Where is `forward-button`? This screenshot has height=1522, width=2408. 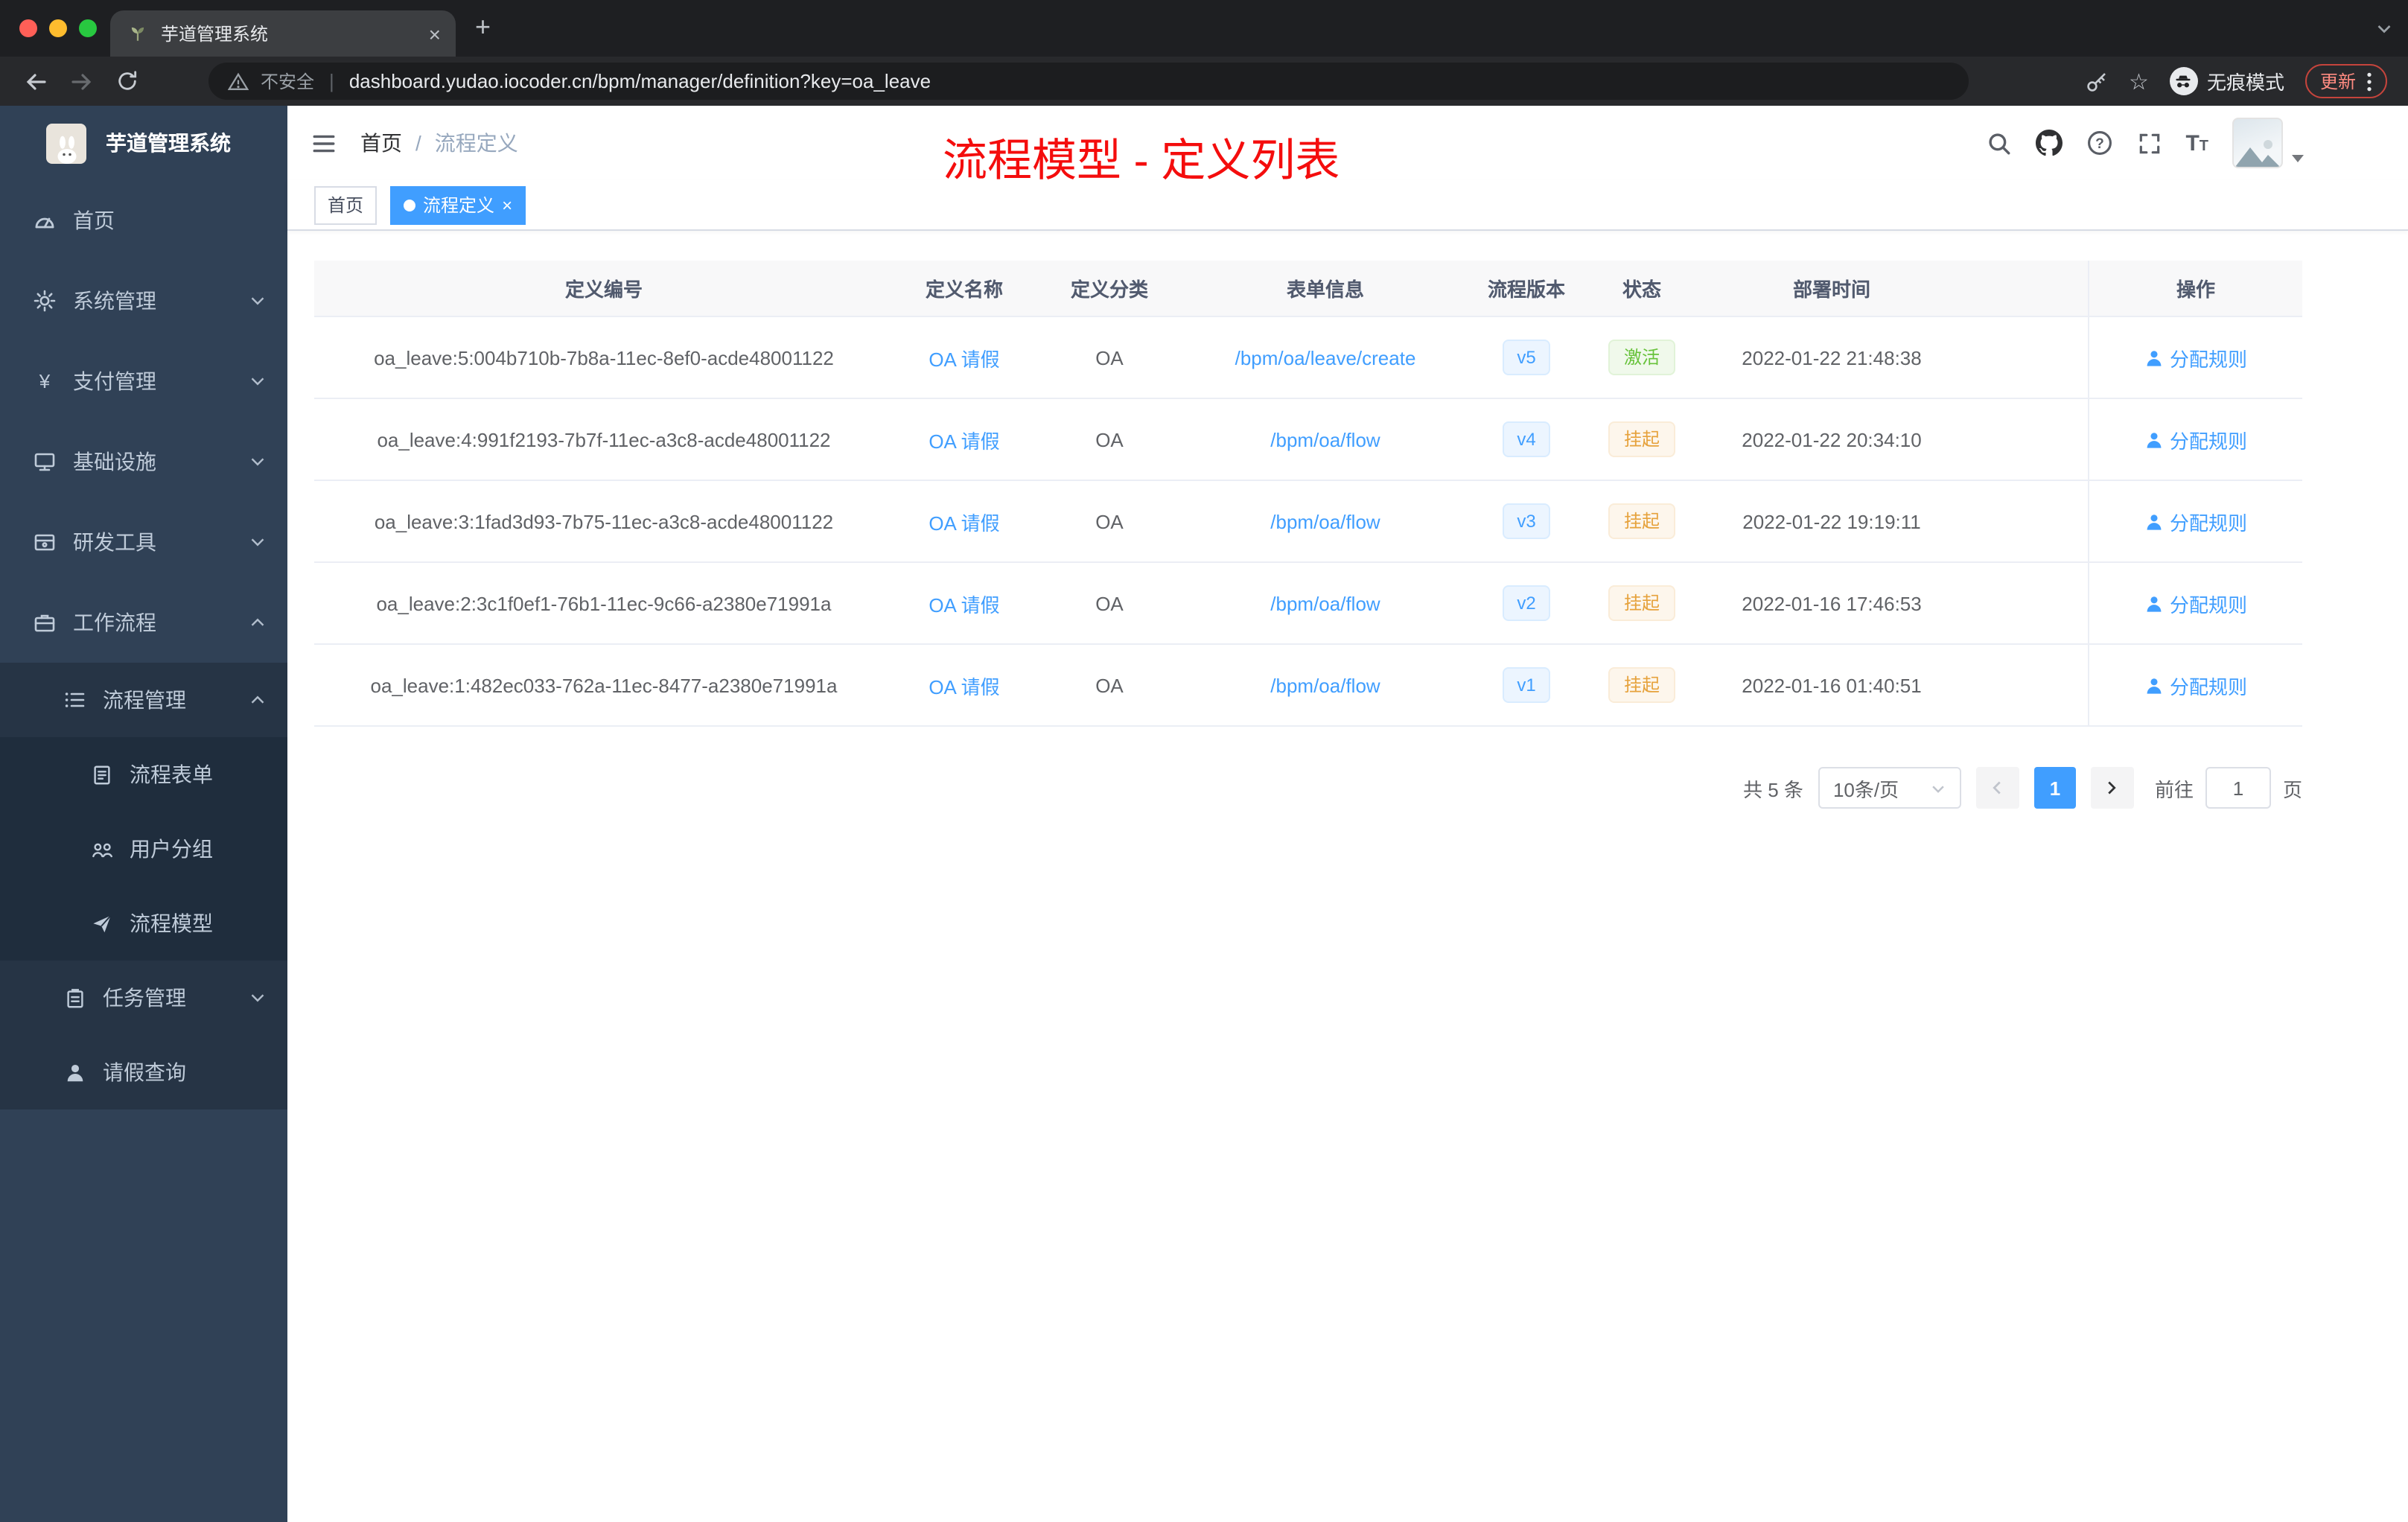 forward-button is located at coordinates (81, 81).